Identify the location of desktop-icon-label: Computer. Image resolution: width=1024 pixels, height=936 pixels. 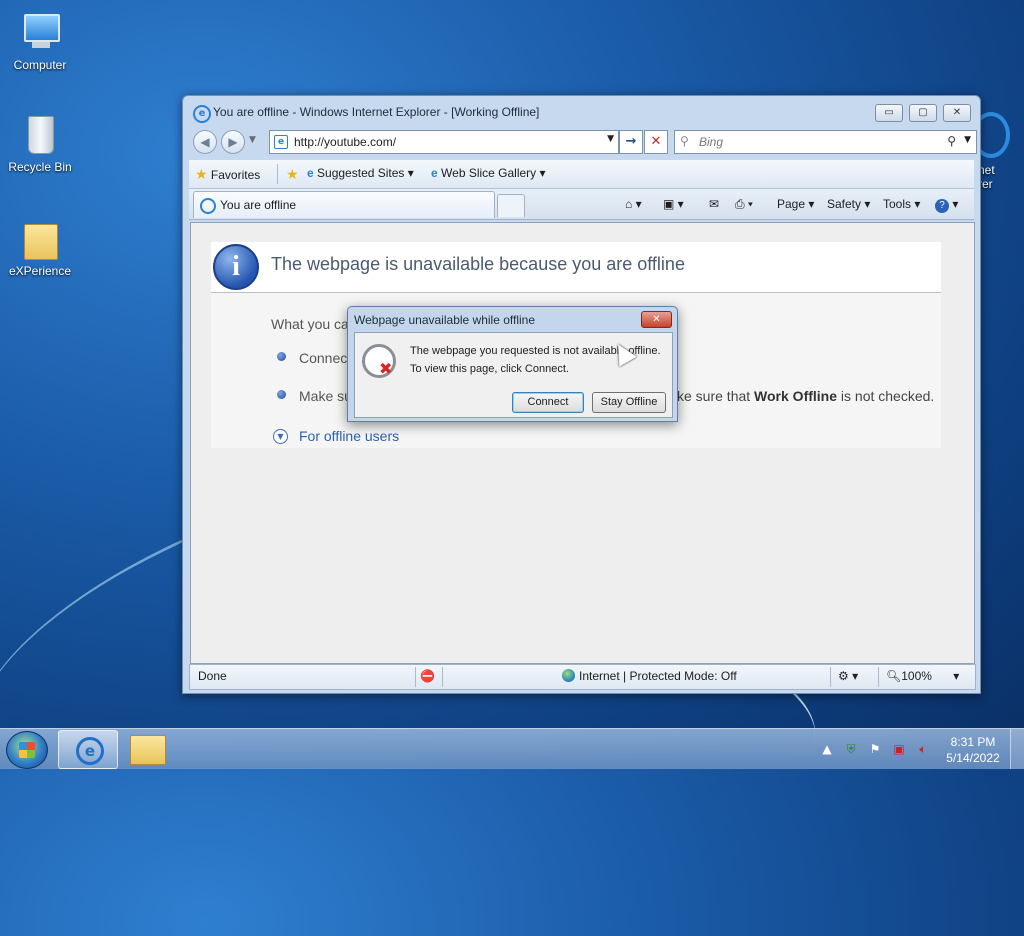
(40, 65).